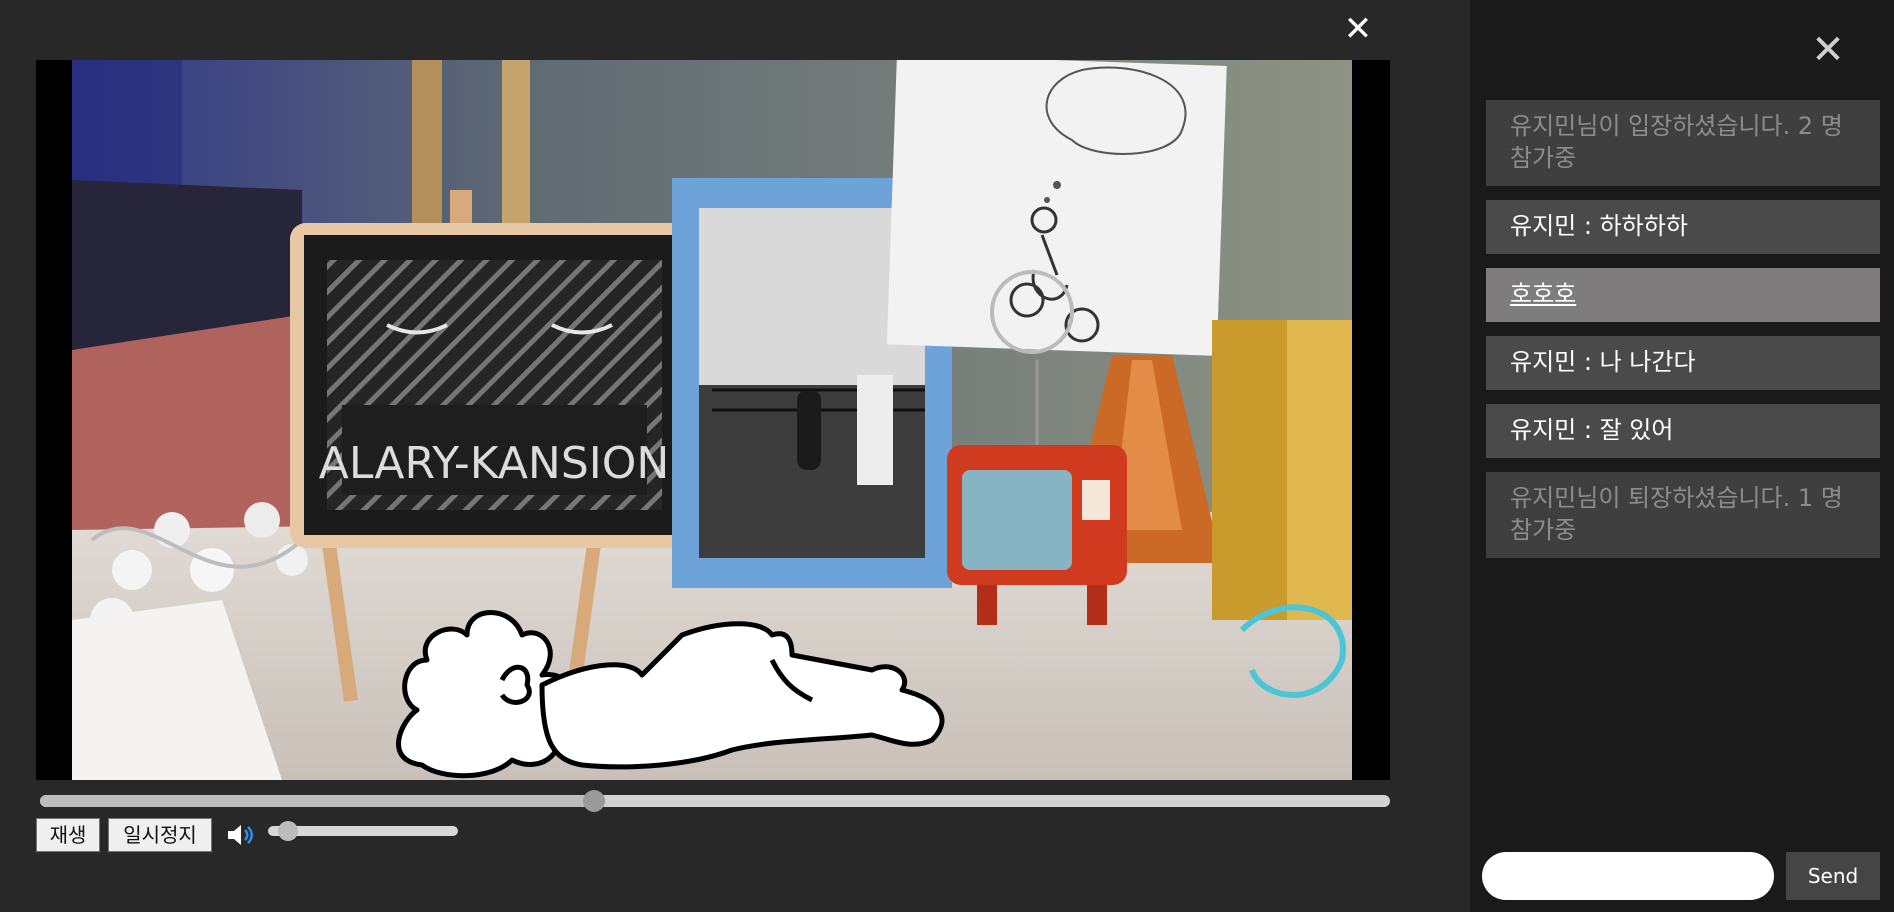  I want to click on send-button: Send, so click(1833, 876).